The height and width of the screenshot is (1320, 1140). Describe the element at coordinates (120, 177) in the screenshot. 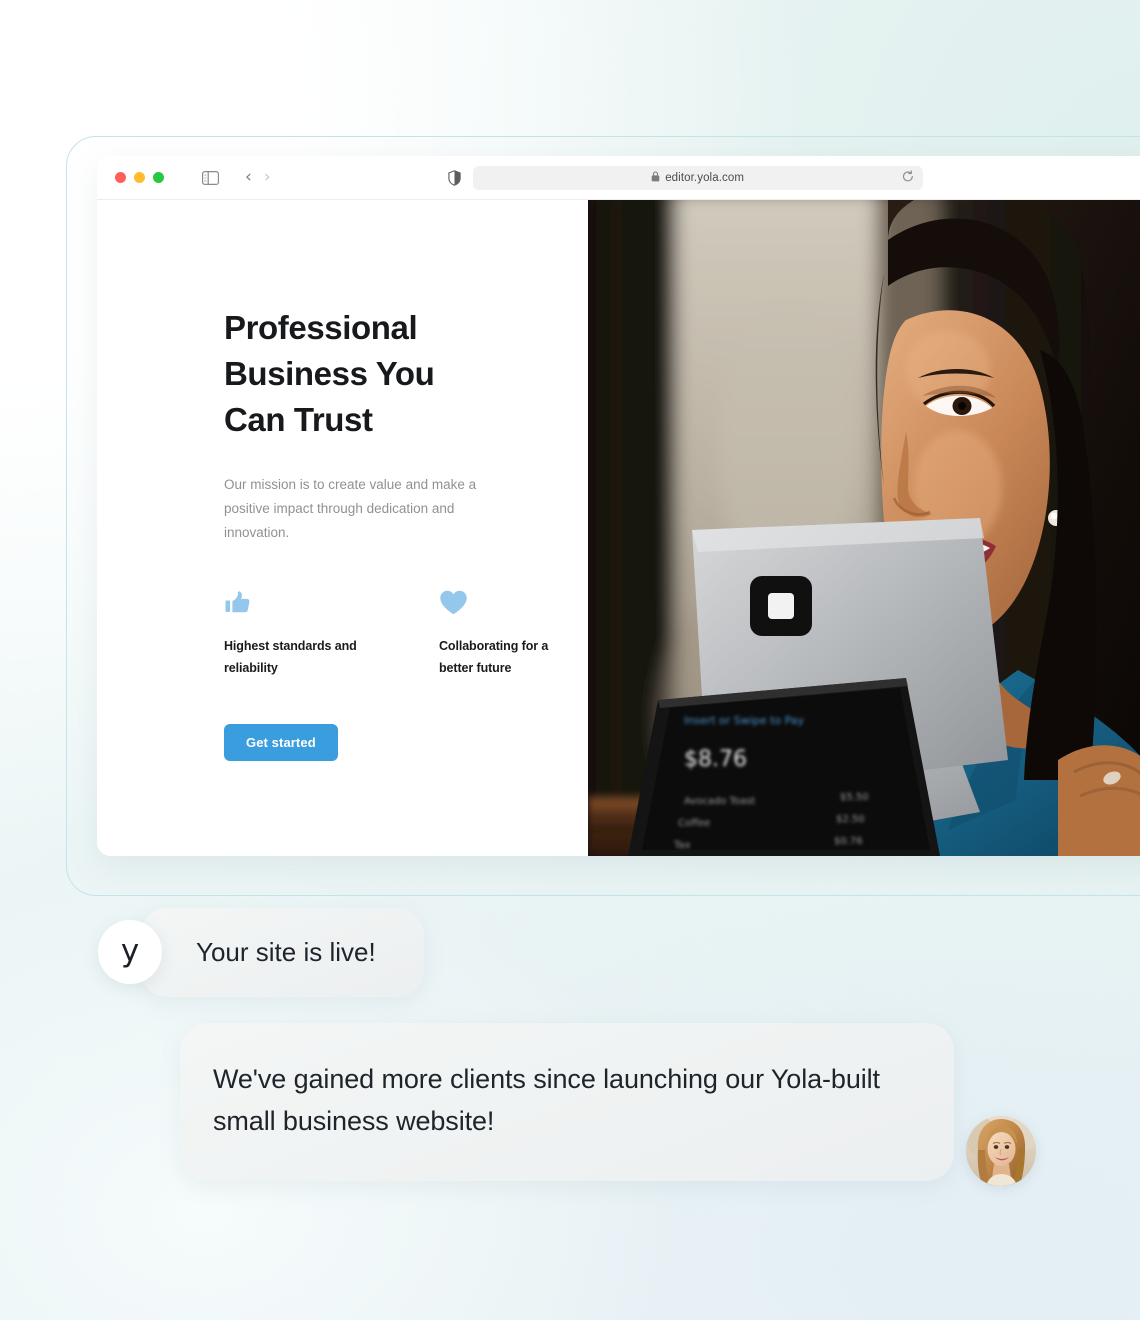

I see `close-button` at that location.